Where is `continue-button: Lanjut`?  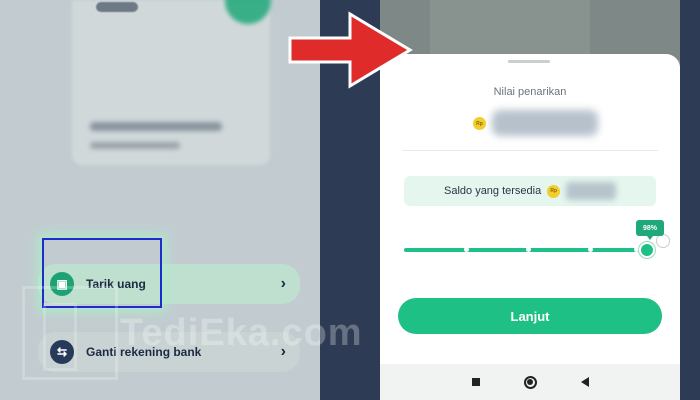
continue-button: Lanjut is located at coordinates (530, 316).